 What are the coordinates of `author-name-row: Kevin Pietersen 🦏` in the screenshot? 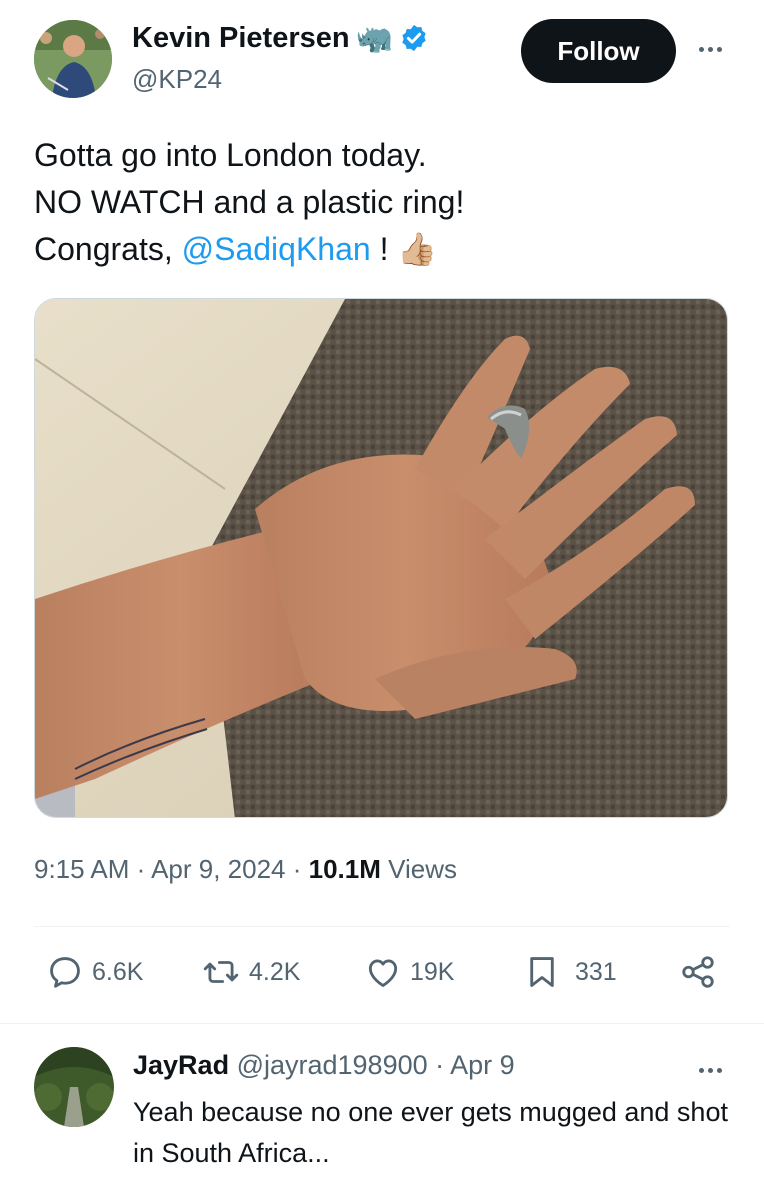 It's located at (280, 38).